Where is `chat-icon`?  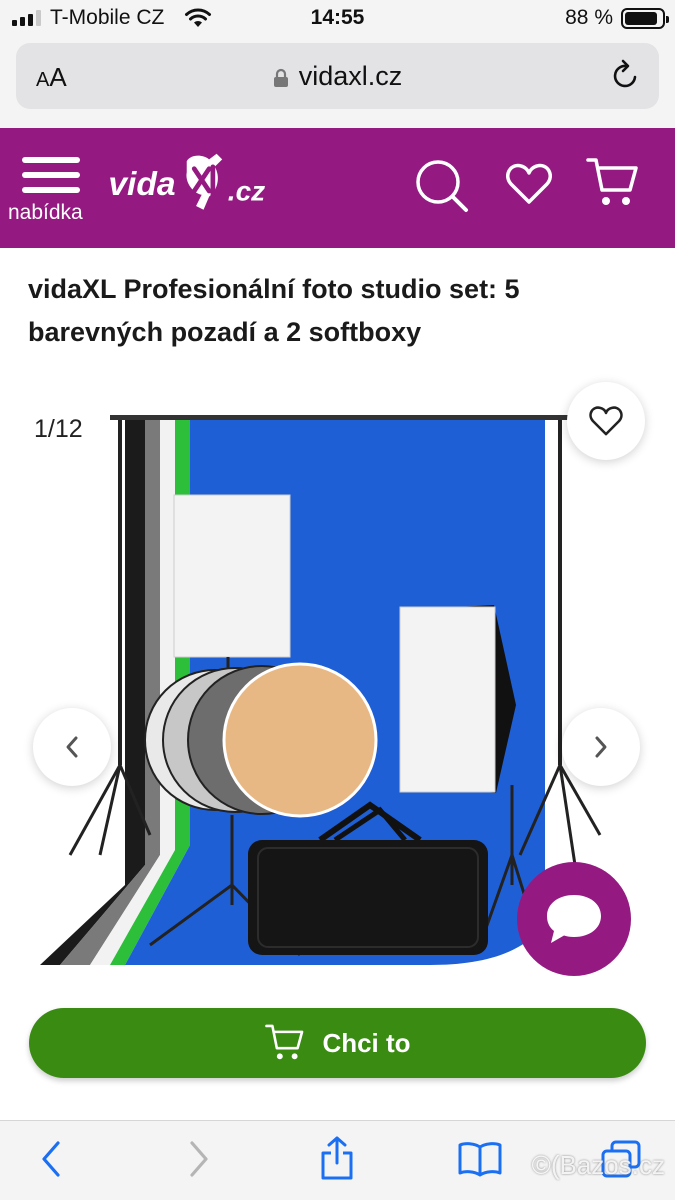 chat-icon is located at coordinates (574, 919).